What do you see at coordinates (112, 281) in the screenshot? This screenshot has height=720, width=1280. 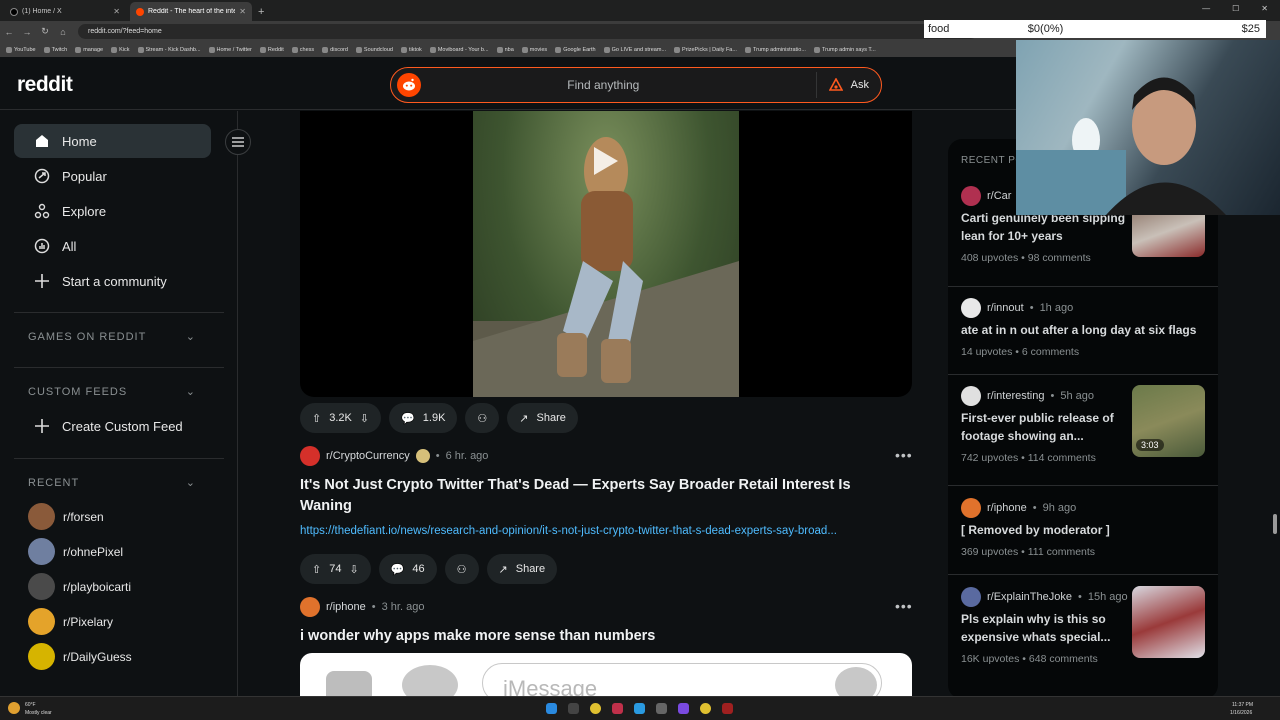 I see `nav-start-community: Start a community` at bounding box center [112, 281].